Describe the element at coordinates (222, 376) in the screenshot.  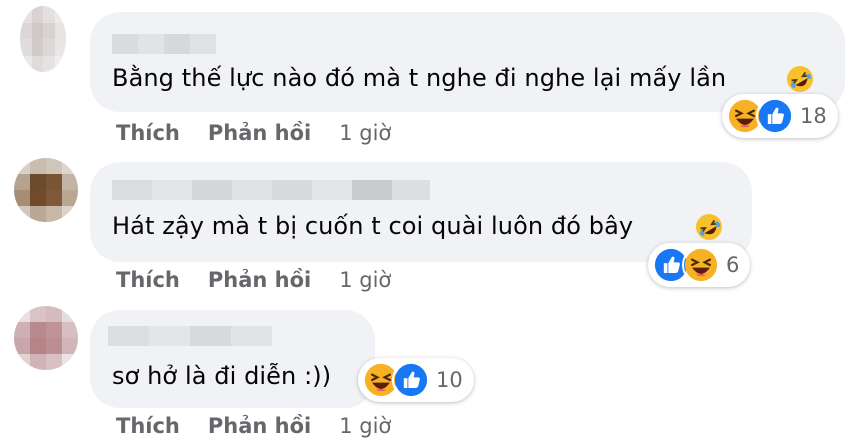
I see `comment-text: sơ hở là đi diễn :))` at that location.